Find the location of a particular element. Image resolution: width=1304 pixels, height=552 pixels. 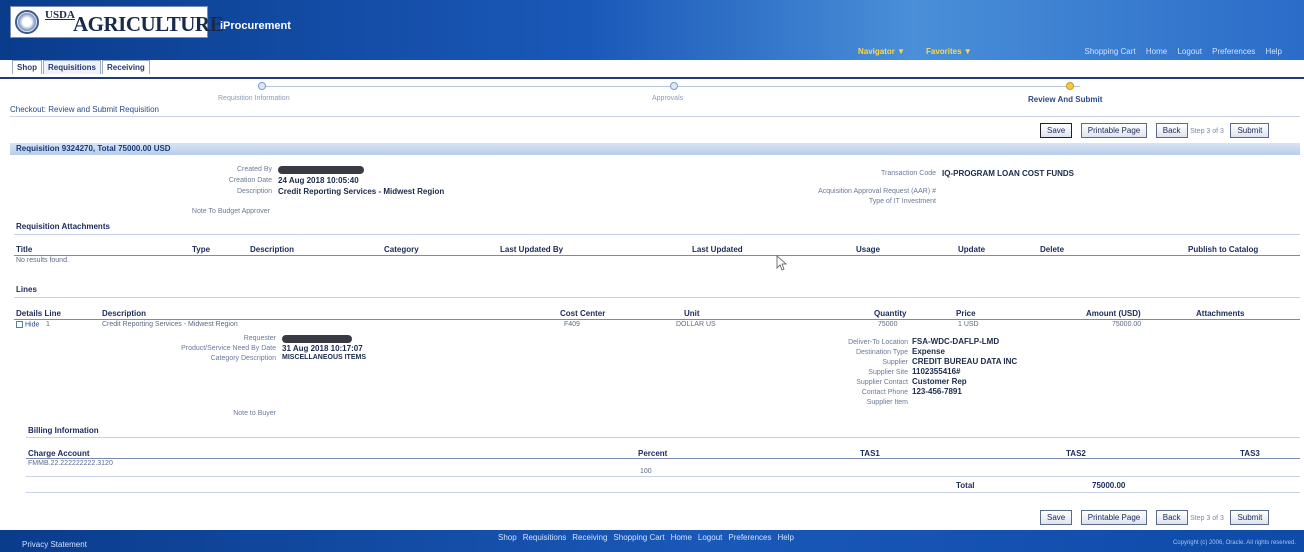

preferences-link: Preferences is located at coordinates (1233, 51).